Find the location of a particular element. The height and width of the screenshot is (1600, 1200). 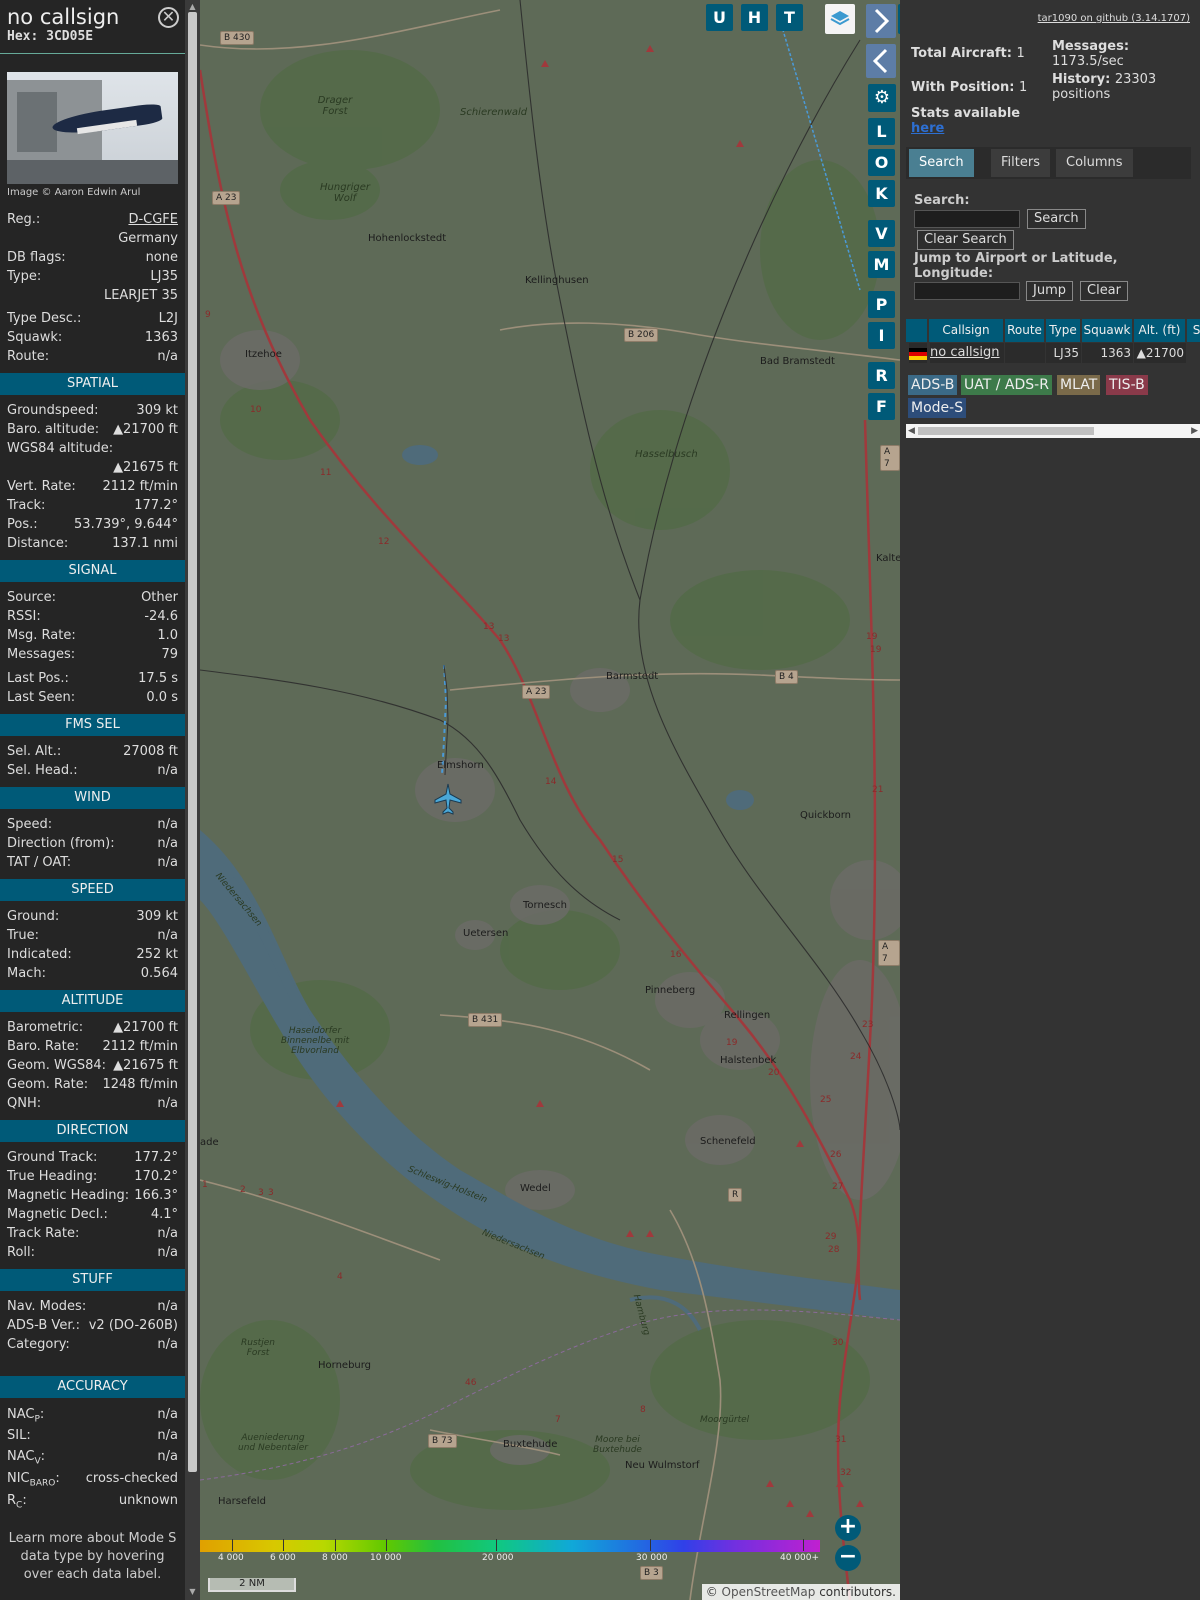

exit-8: 8 is located at coordinates (643, 1410).